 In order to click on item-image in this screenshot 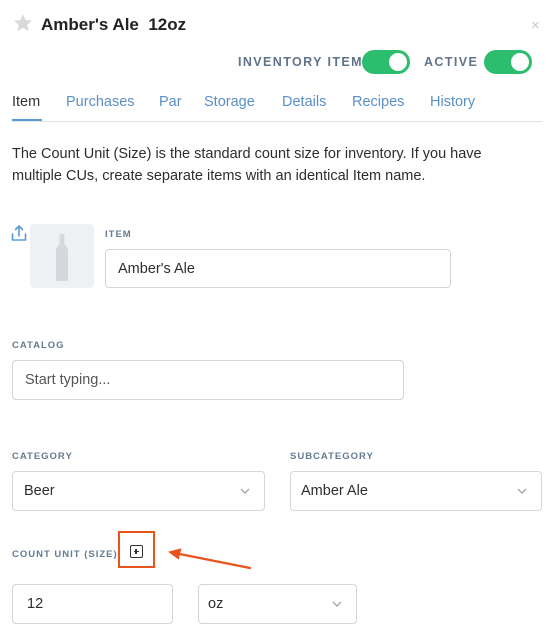, I will do `click(62, 256)`.